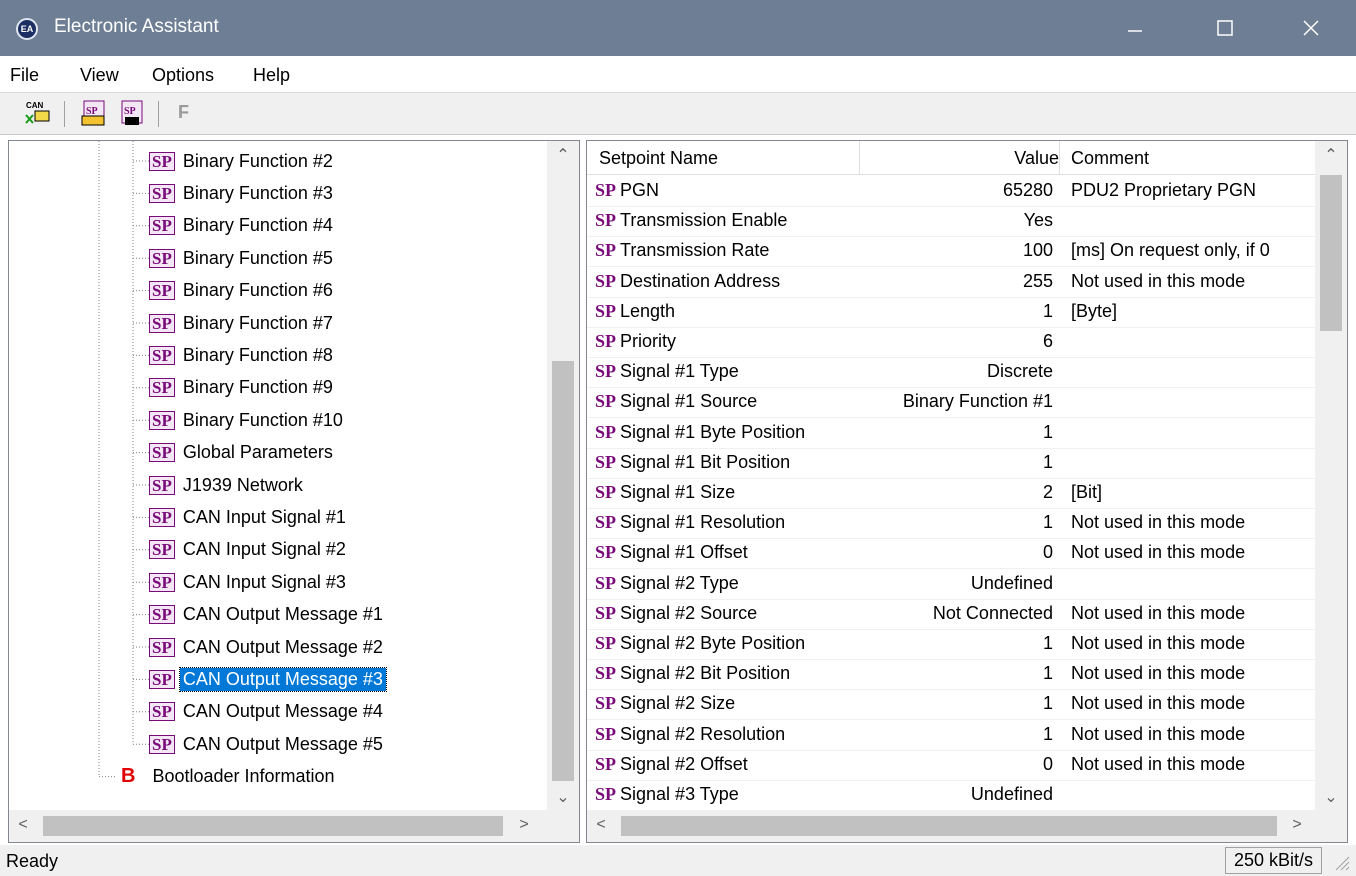  Describe the element at coordinates (242, 355) in the screenshot. I see `tree-item: SP Binary Function #8` at that location.